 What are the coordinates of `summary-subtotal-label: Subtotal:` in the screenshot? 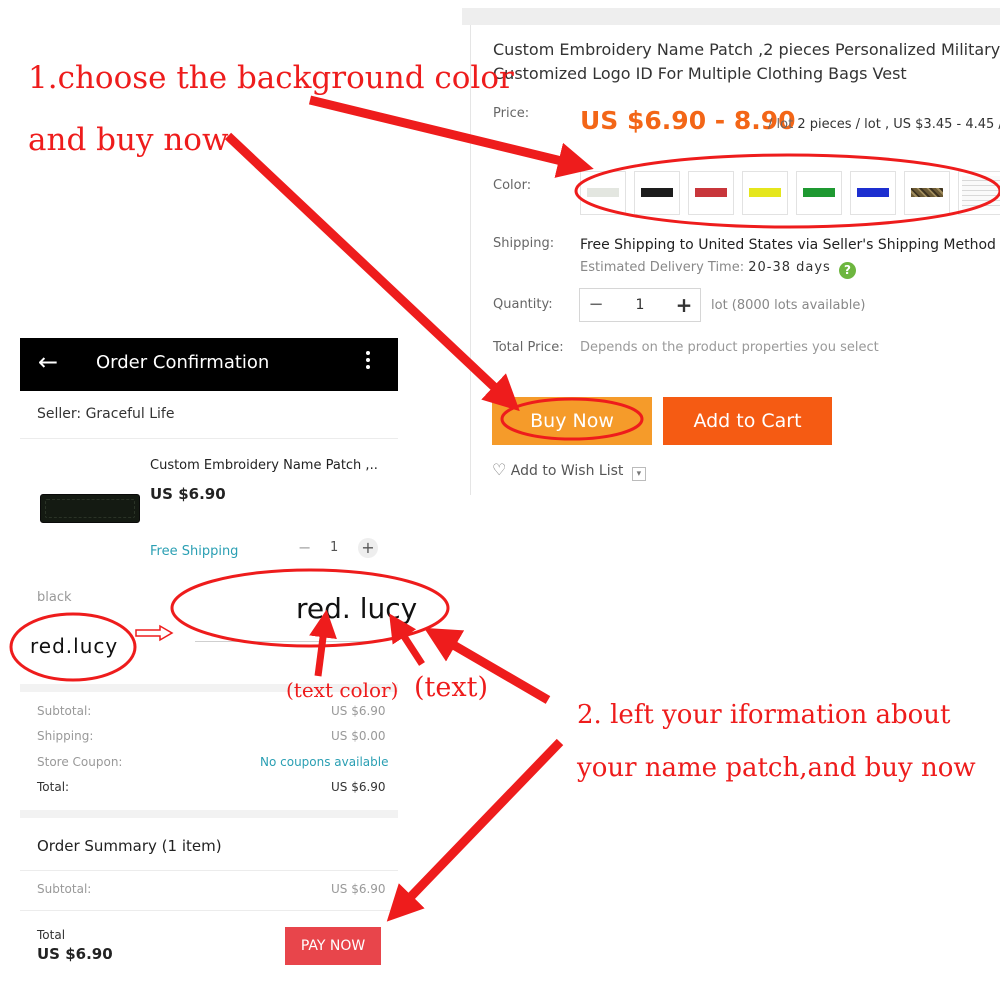 It's located at (64, 889).